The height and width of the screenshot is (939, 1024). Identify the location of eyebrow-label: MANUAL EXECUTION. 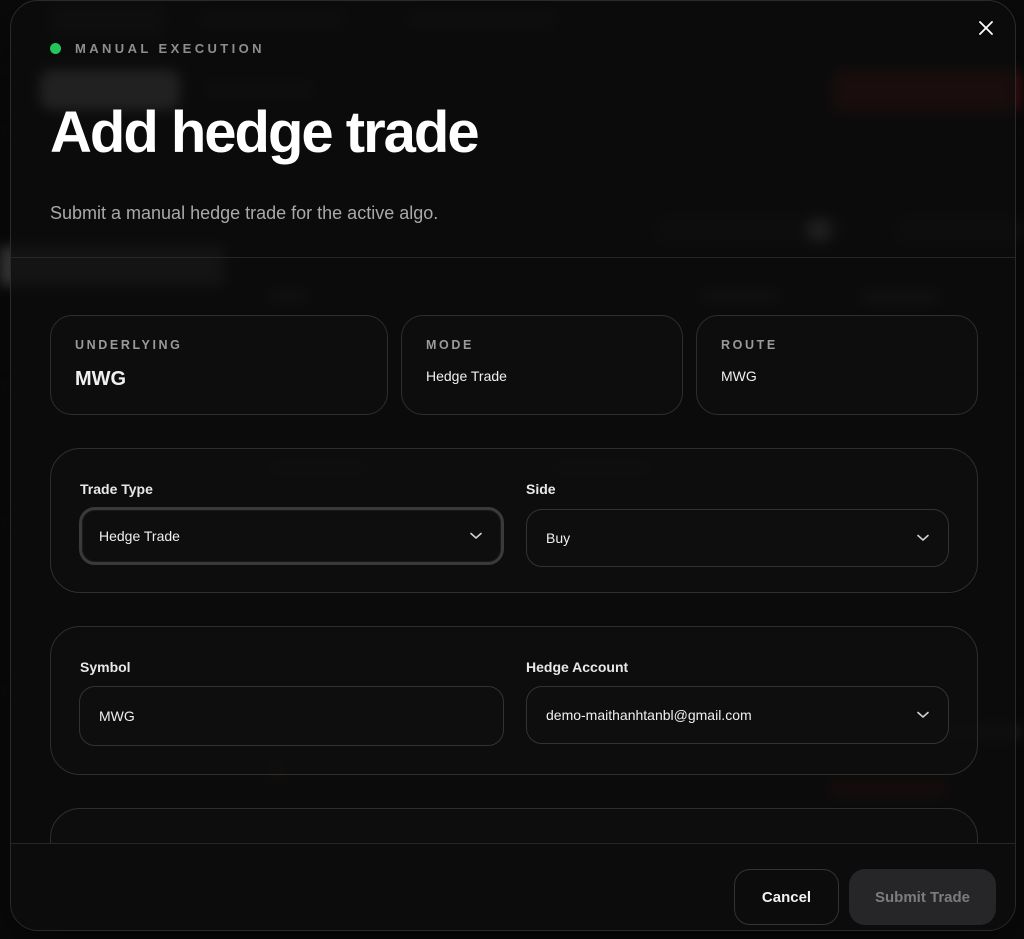
(170, 48).